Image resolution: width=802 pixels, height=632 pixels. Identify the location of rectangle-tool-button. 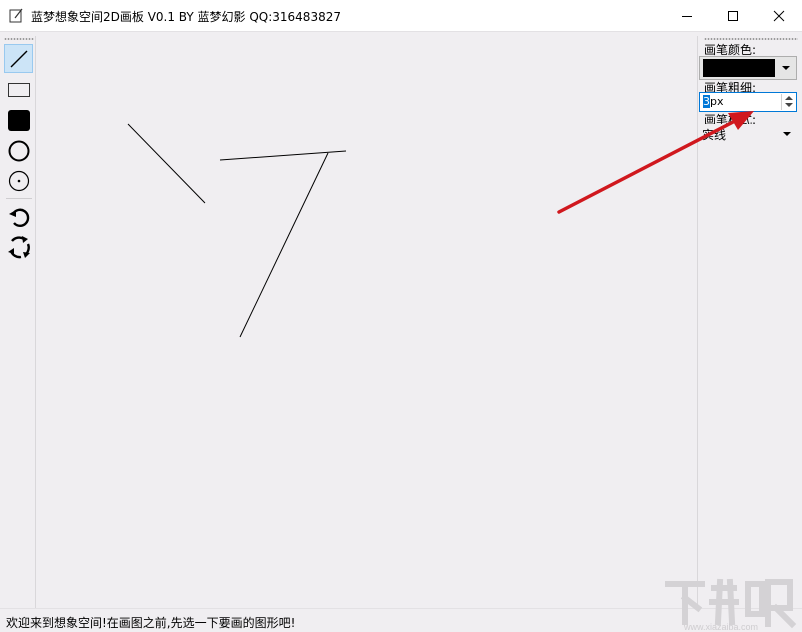
(18, 90).